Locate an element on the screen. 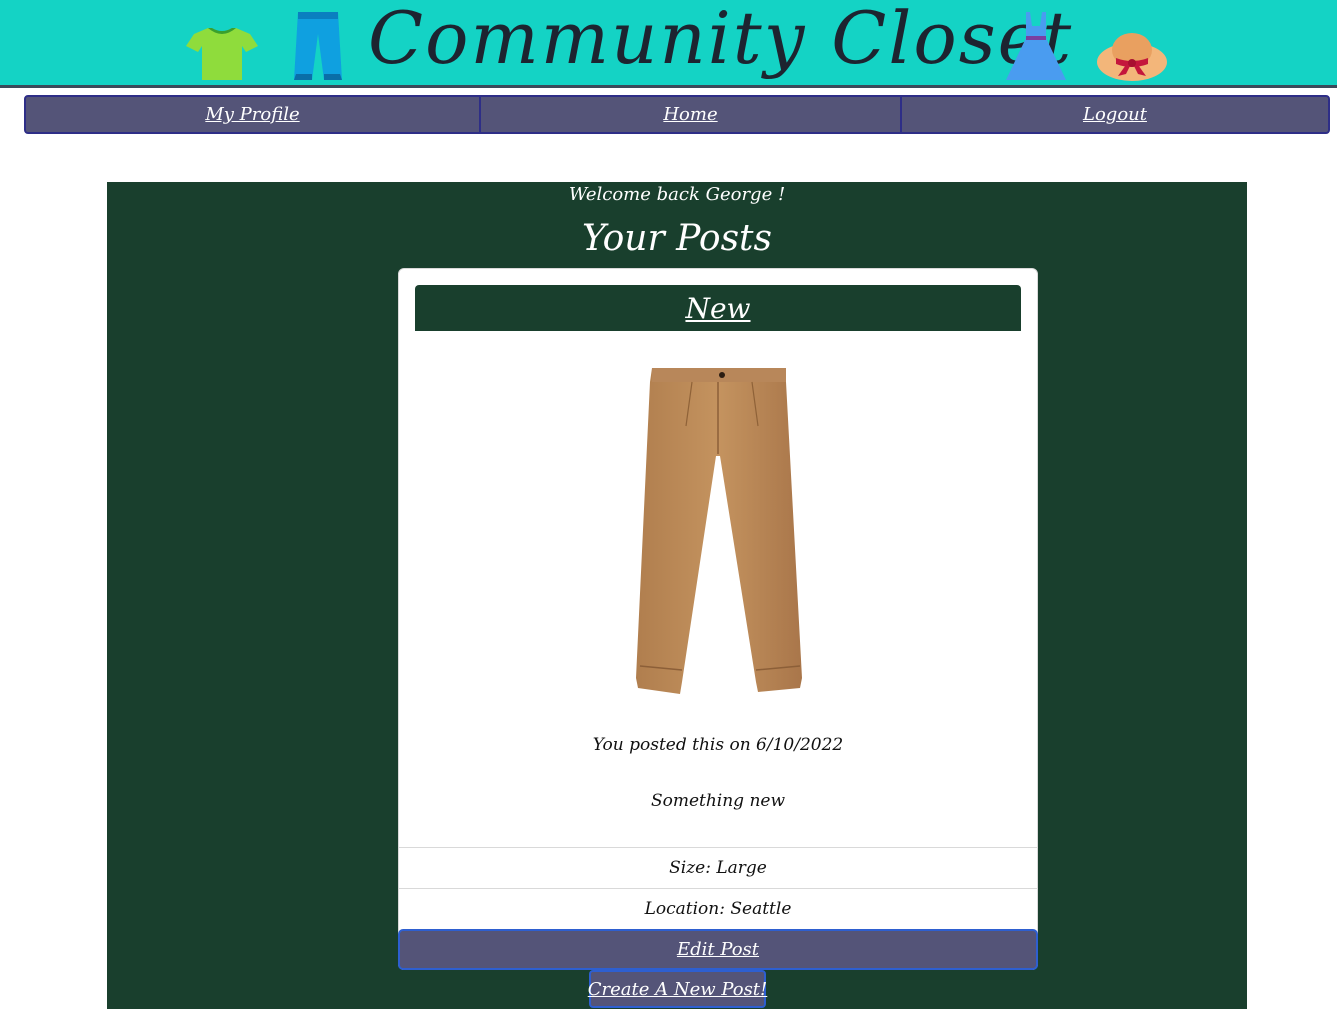  main-nav: My Profile Home Logout is located at coordinates (677, 114).